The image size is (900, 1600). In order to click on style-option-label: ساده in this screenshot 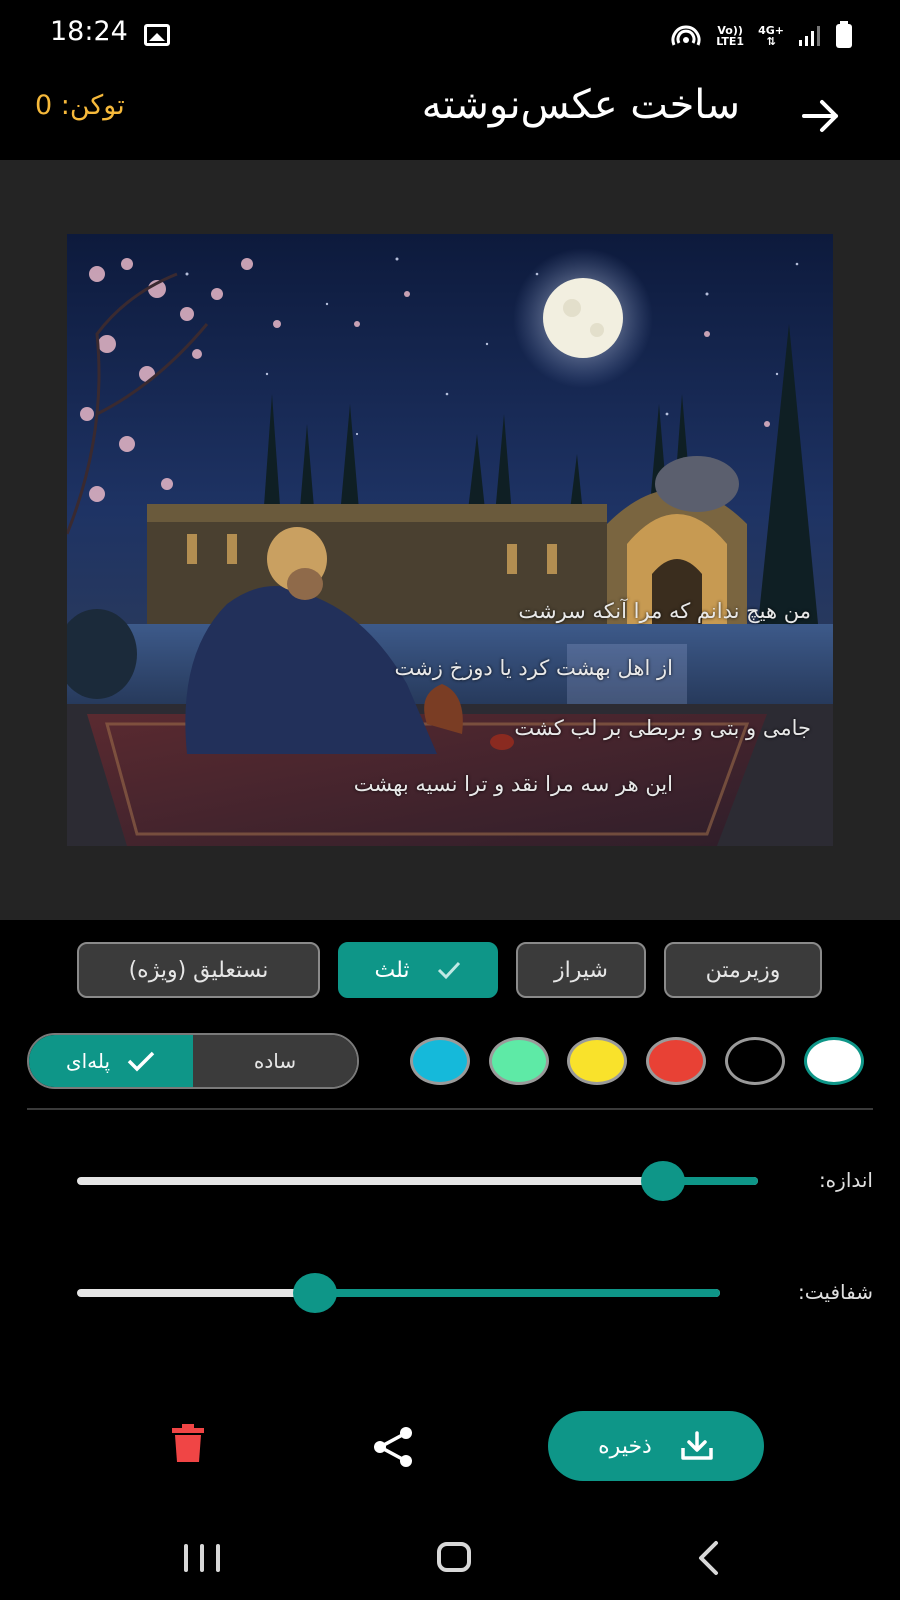, I will do `click(275, 1061)`.